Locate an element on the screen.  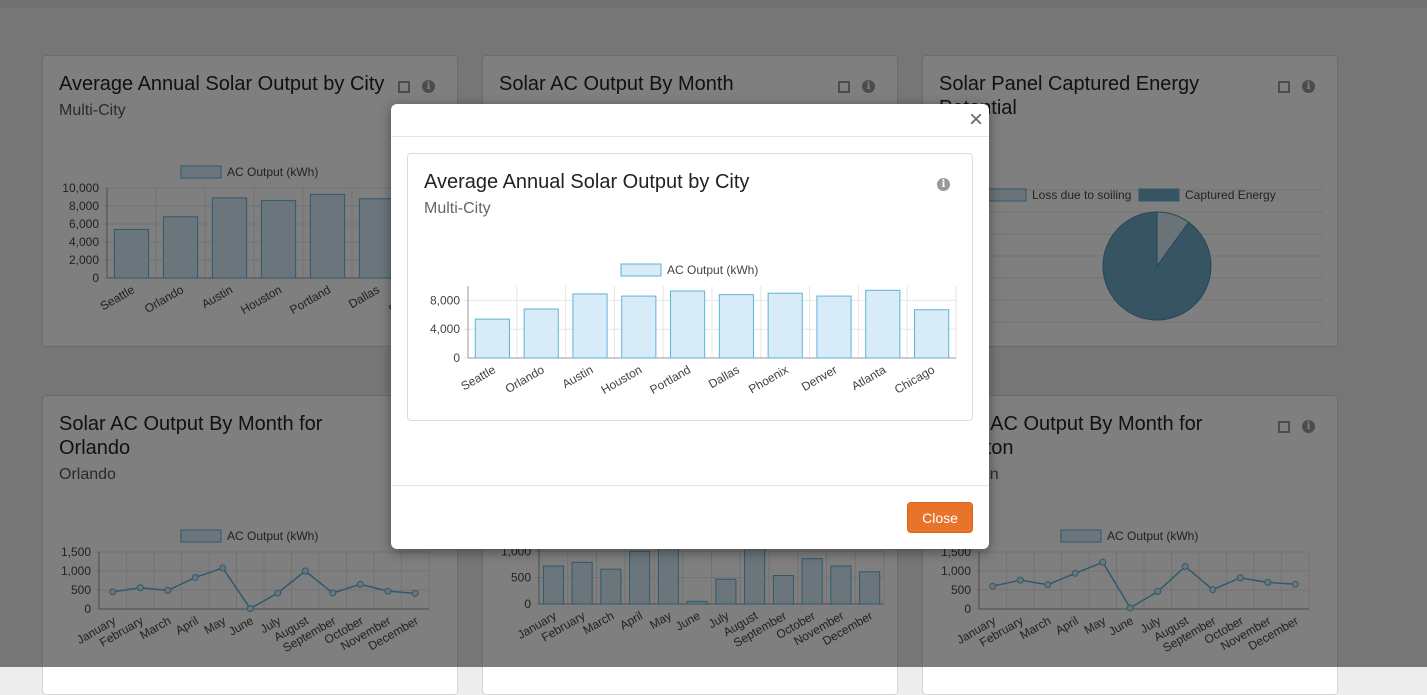
x-tick-label: Portland is located at coordinates (670, 379).